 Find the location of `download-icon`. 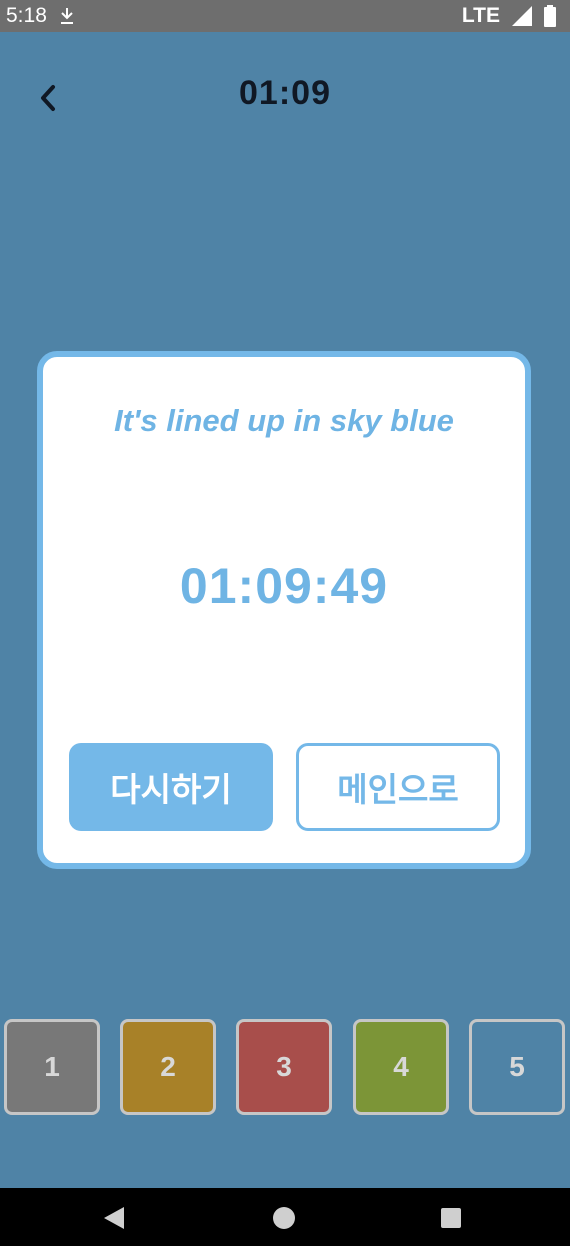

download-icon is located at coordinates (66, 16).